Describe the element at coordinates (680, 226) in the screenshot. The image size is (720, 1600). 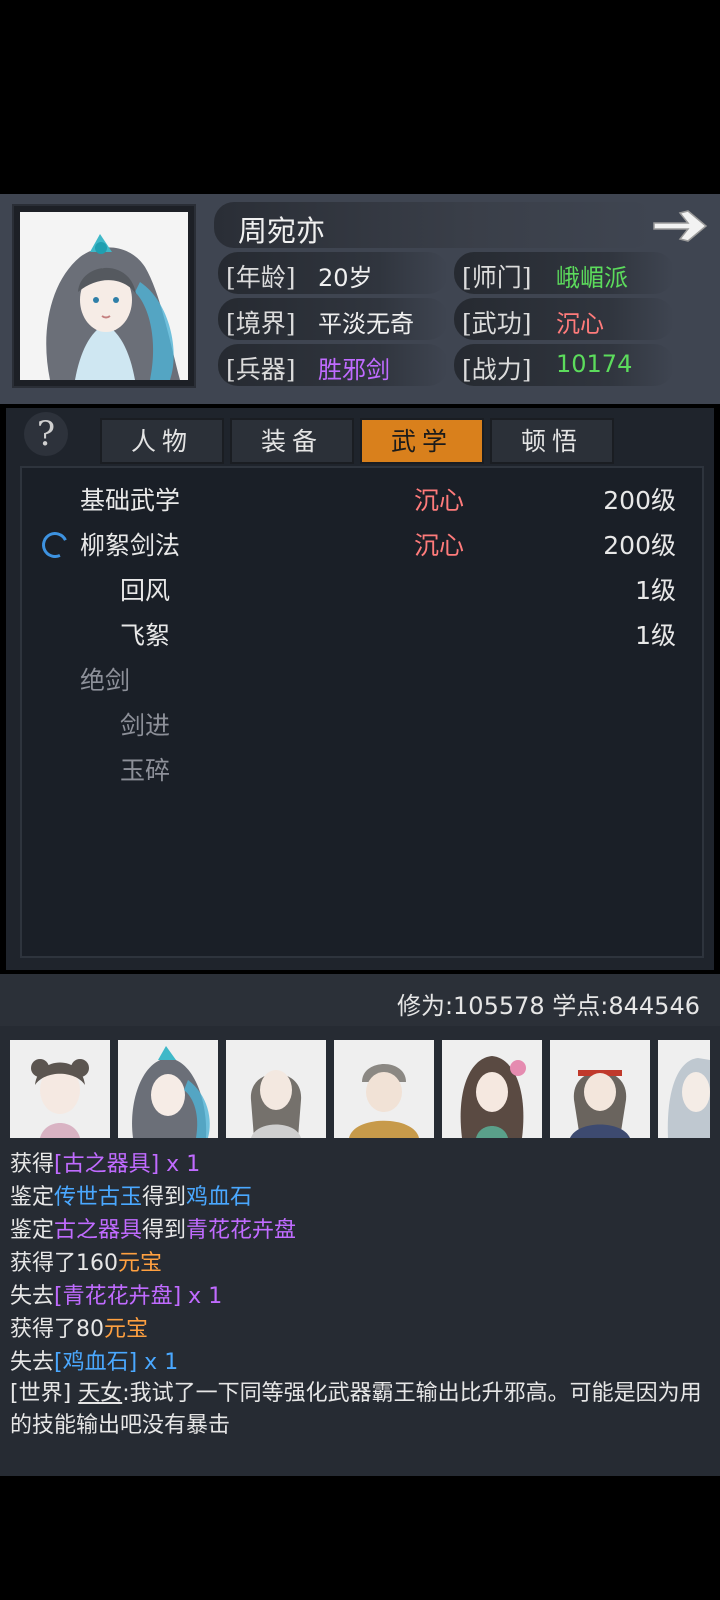
I see `next-arrow-icon` at that location.